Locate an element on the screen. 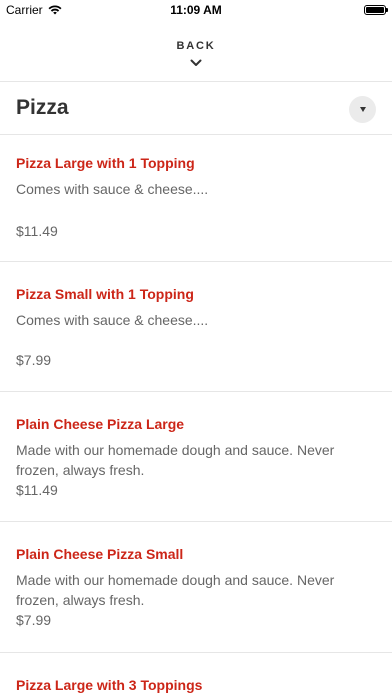 The height and width of the screenshot is (696, 392). back-button: BACK is located at coordinates (196, 51).